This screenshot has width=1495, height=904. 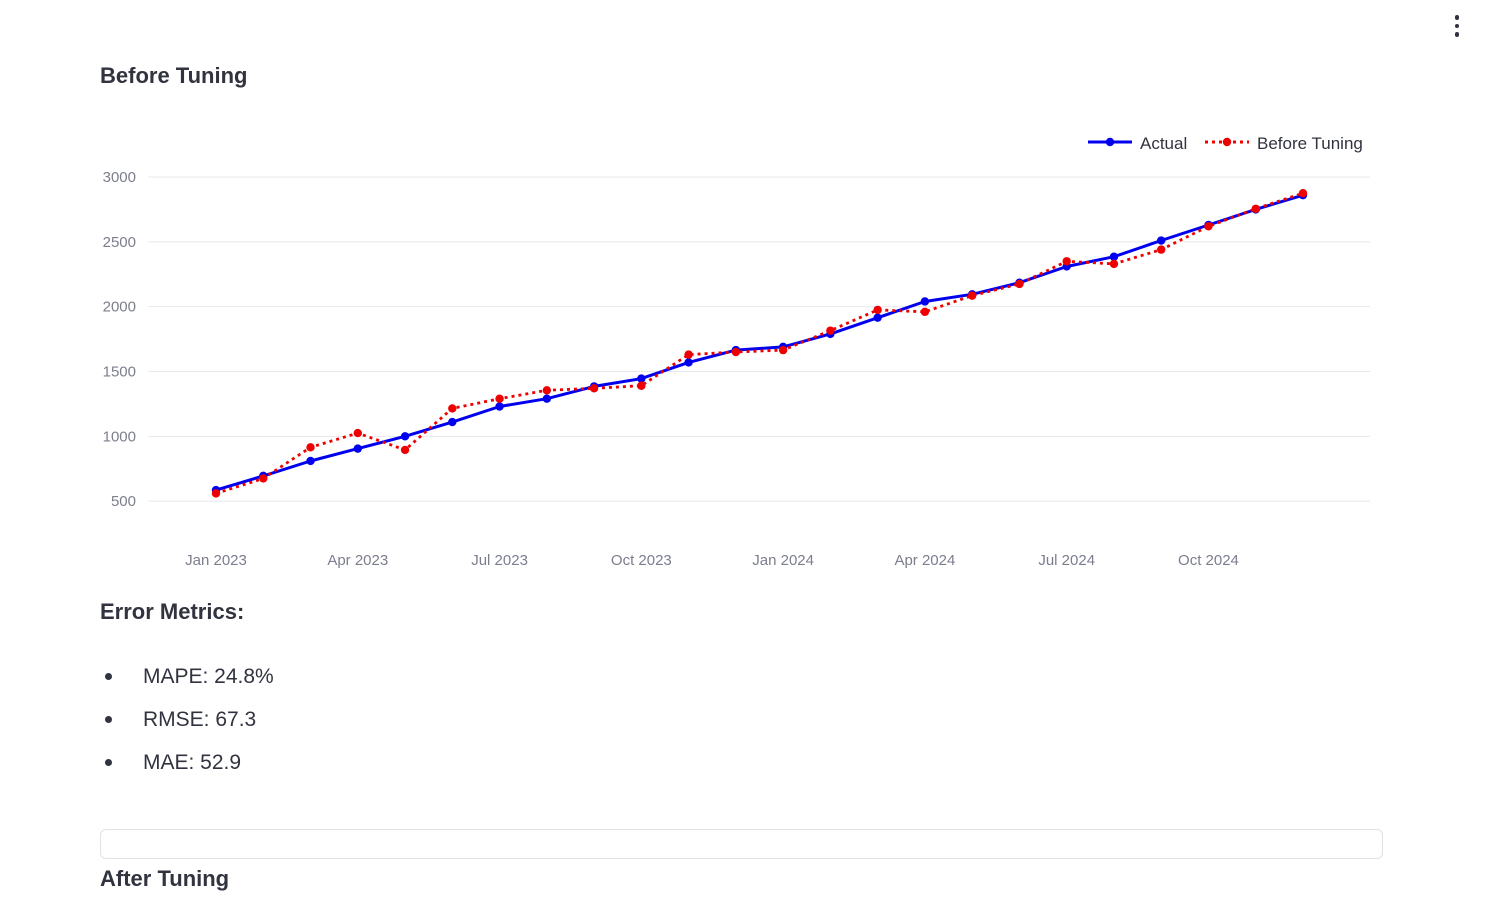 What do you see at coordinates (641, 560) in the screenshot?
I see `x-tick-label: Oct 2023` at bounding box center [641, 560].